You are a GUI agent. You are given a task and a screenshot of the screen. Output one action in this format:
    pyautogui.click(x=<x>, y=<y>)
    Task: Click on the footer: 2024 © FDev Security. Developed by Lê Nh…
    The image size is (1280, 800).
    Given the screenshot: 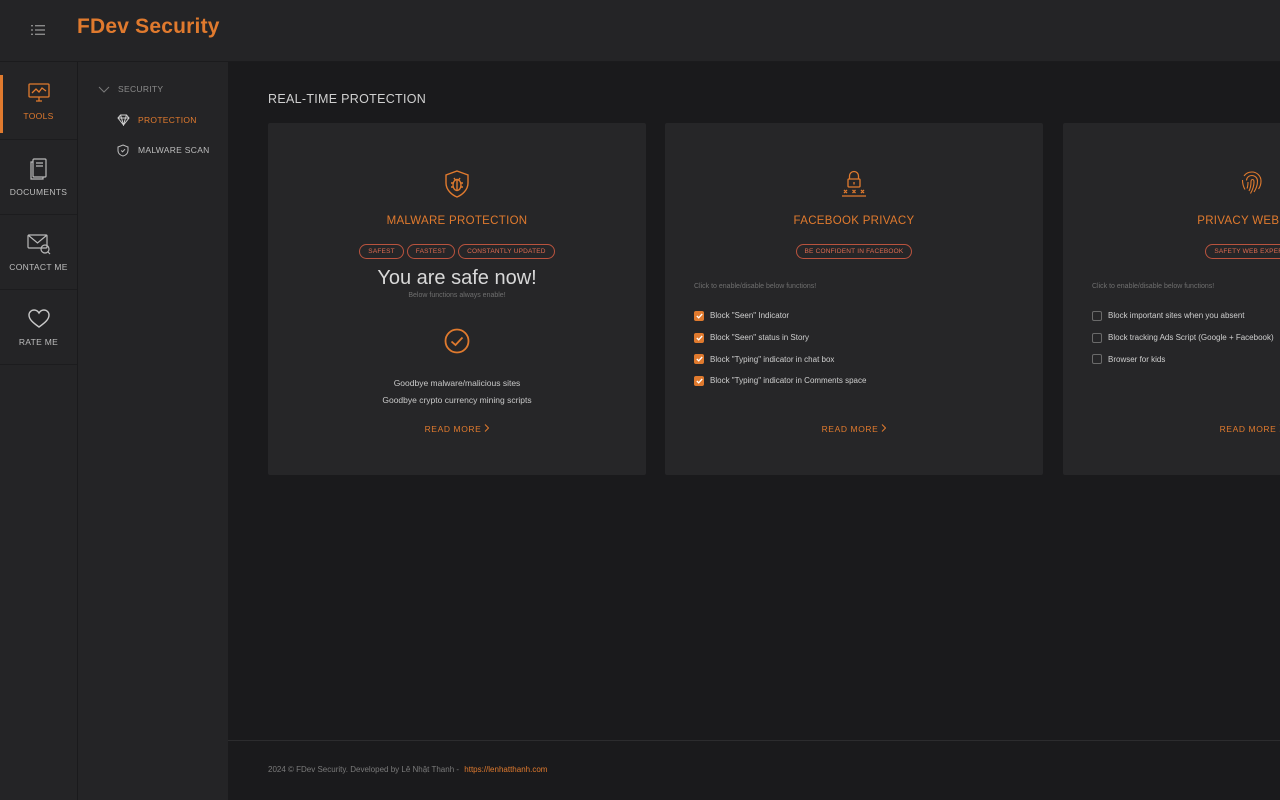 What is the action you would take?
    pyautogui.click(x=407, y=769)
    